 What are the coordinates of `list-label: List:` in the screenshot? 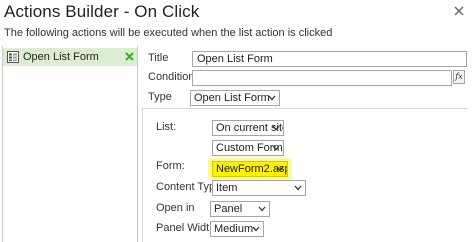 It's located at (166, 127).